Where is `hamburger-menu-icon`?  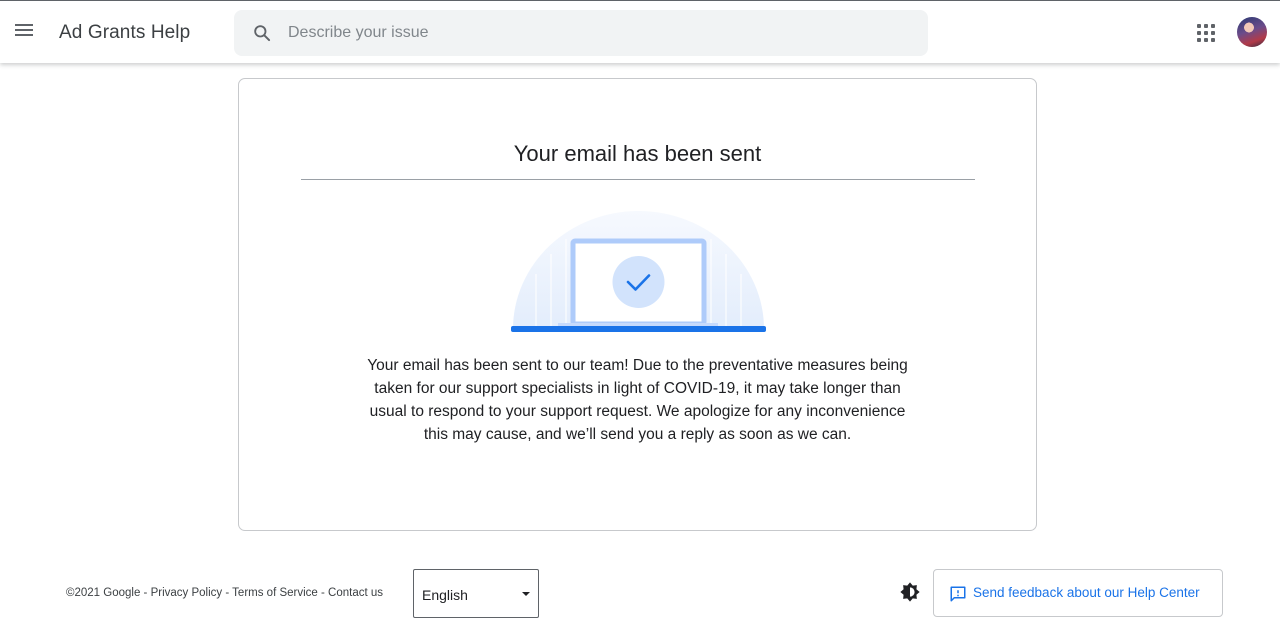 hamburger-menu-icon is located at coordinates (24, 32).